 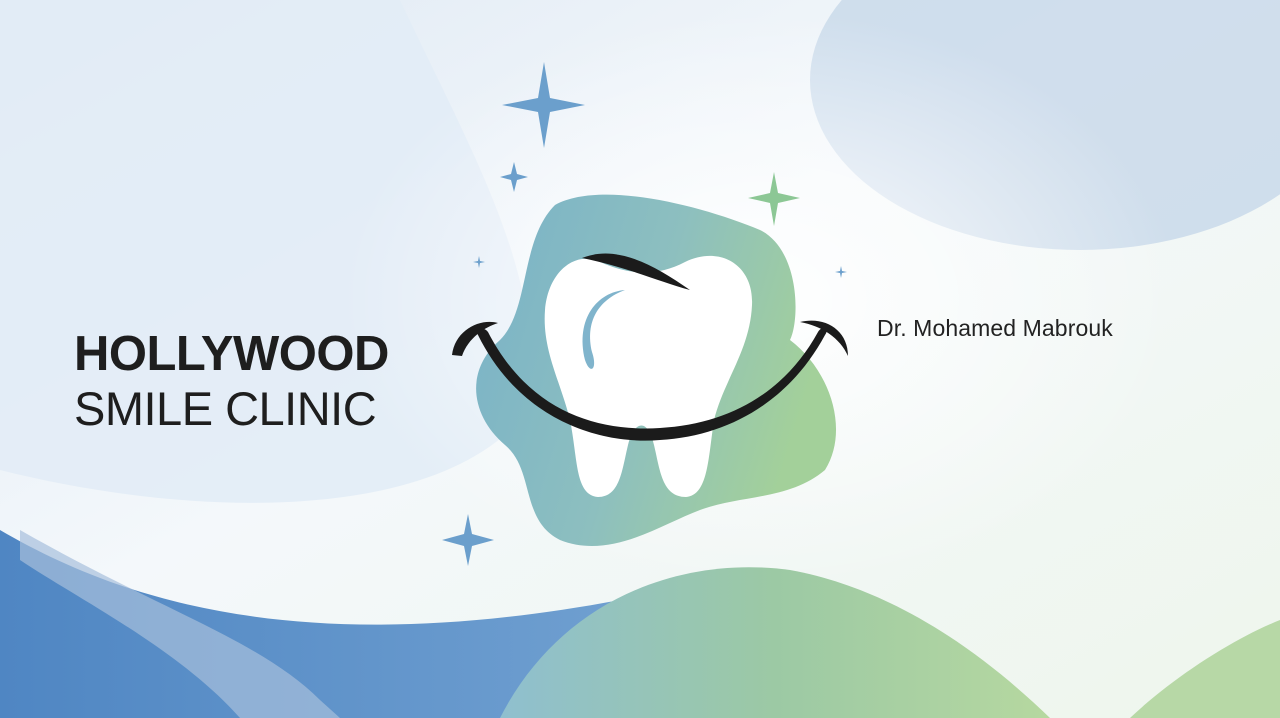 I want to click on doctor-name: Dr. Mohamed Mabrouk, so click(x=995, y=328).